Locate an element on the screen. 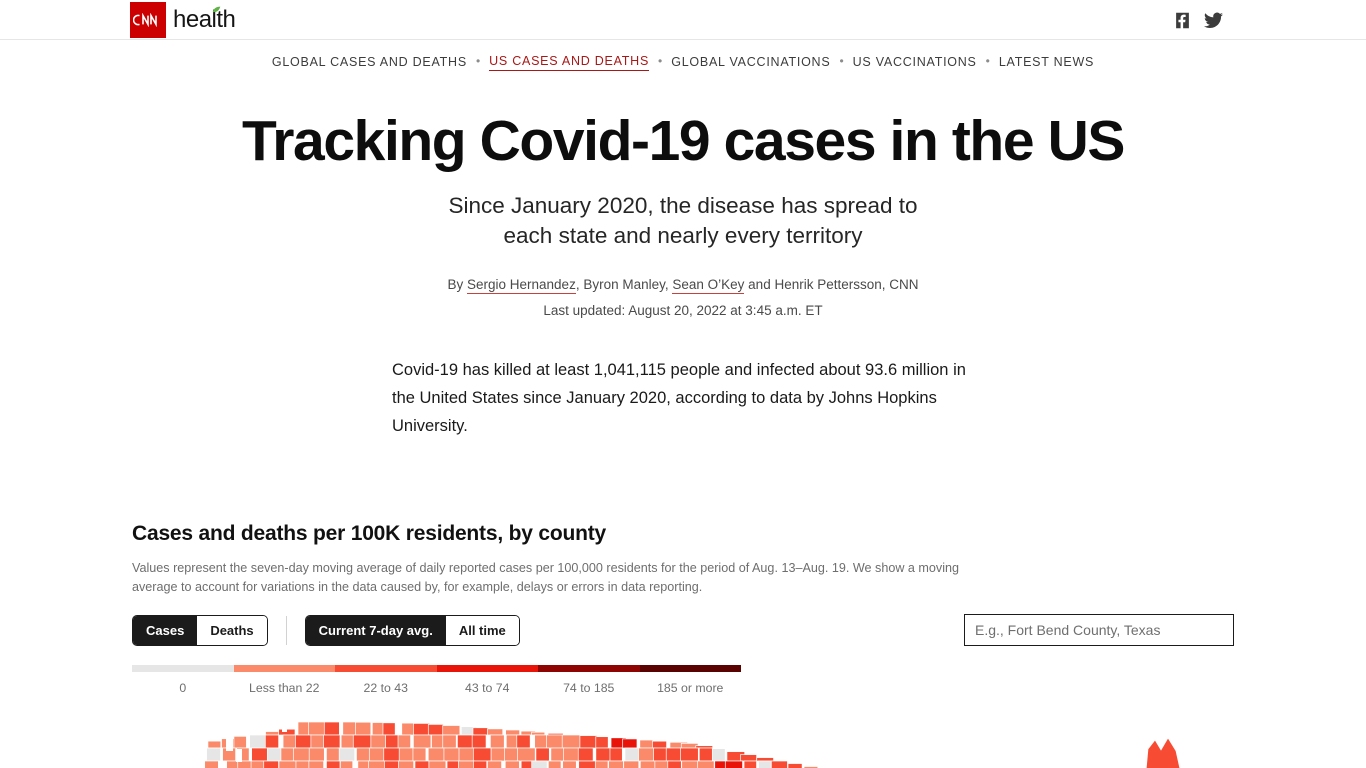  toggle-current-7day-avg: Current 7-day avg. is located at coordinates (375, 630).